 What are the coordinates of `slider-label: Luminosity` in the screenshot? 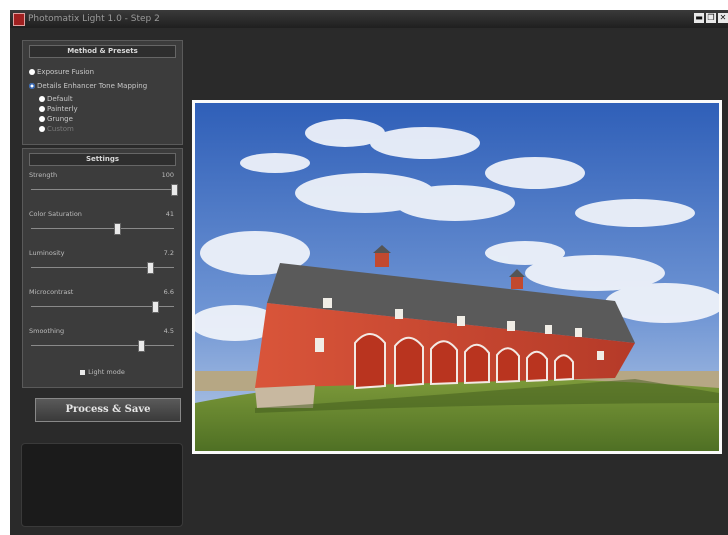 It's located at (47, 253).